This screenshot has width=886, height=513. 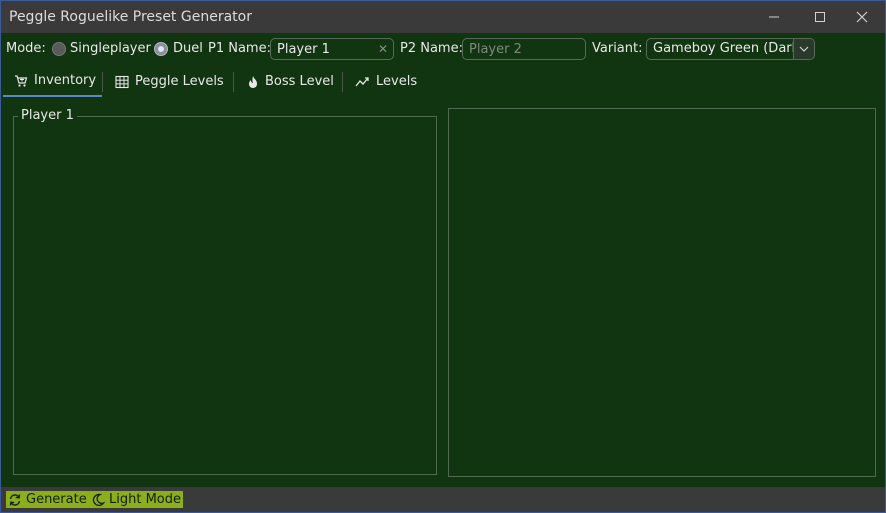 I want to click on light-mode-button: Light Mode, so click(x=136, y=499).